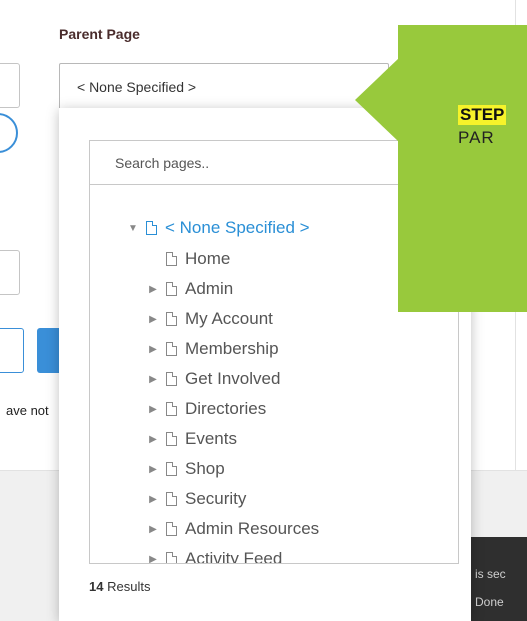 This screenshot has height=621, width=527. I want to click on partial-text: ave not, so click(27, 410).